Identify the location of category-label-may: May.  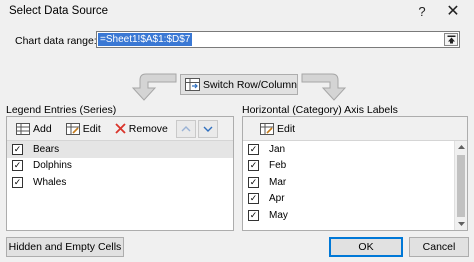
(278, 215).